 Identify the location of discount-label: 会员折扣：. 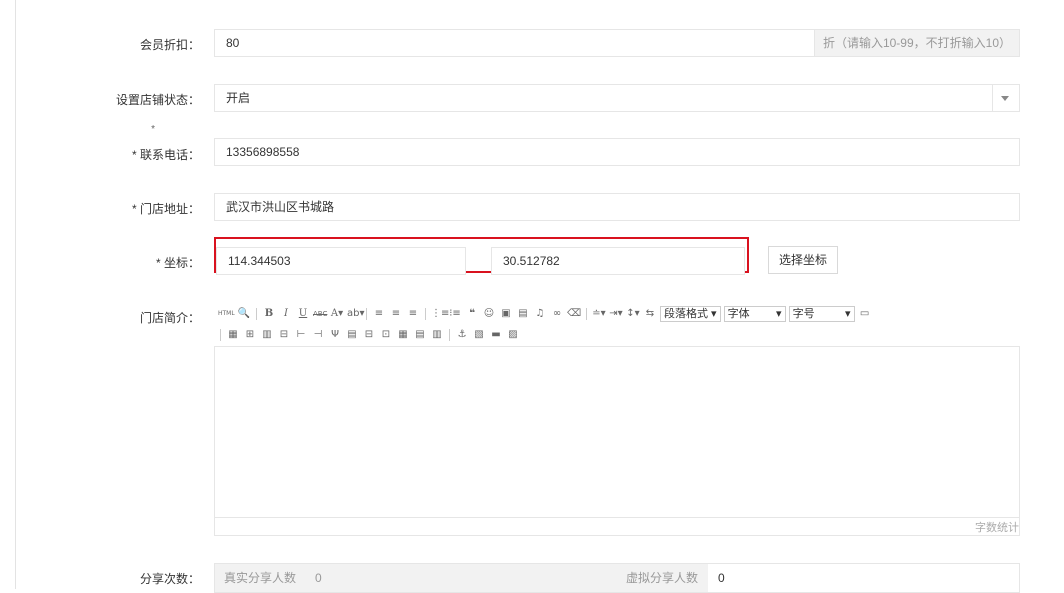
(169, 45).